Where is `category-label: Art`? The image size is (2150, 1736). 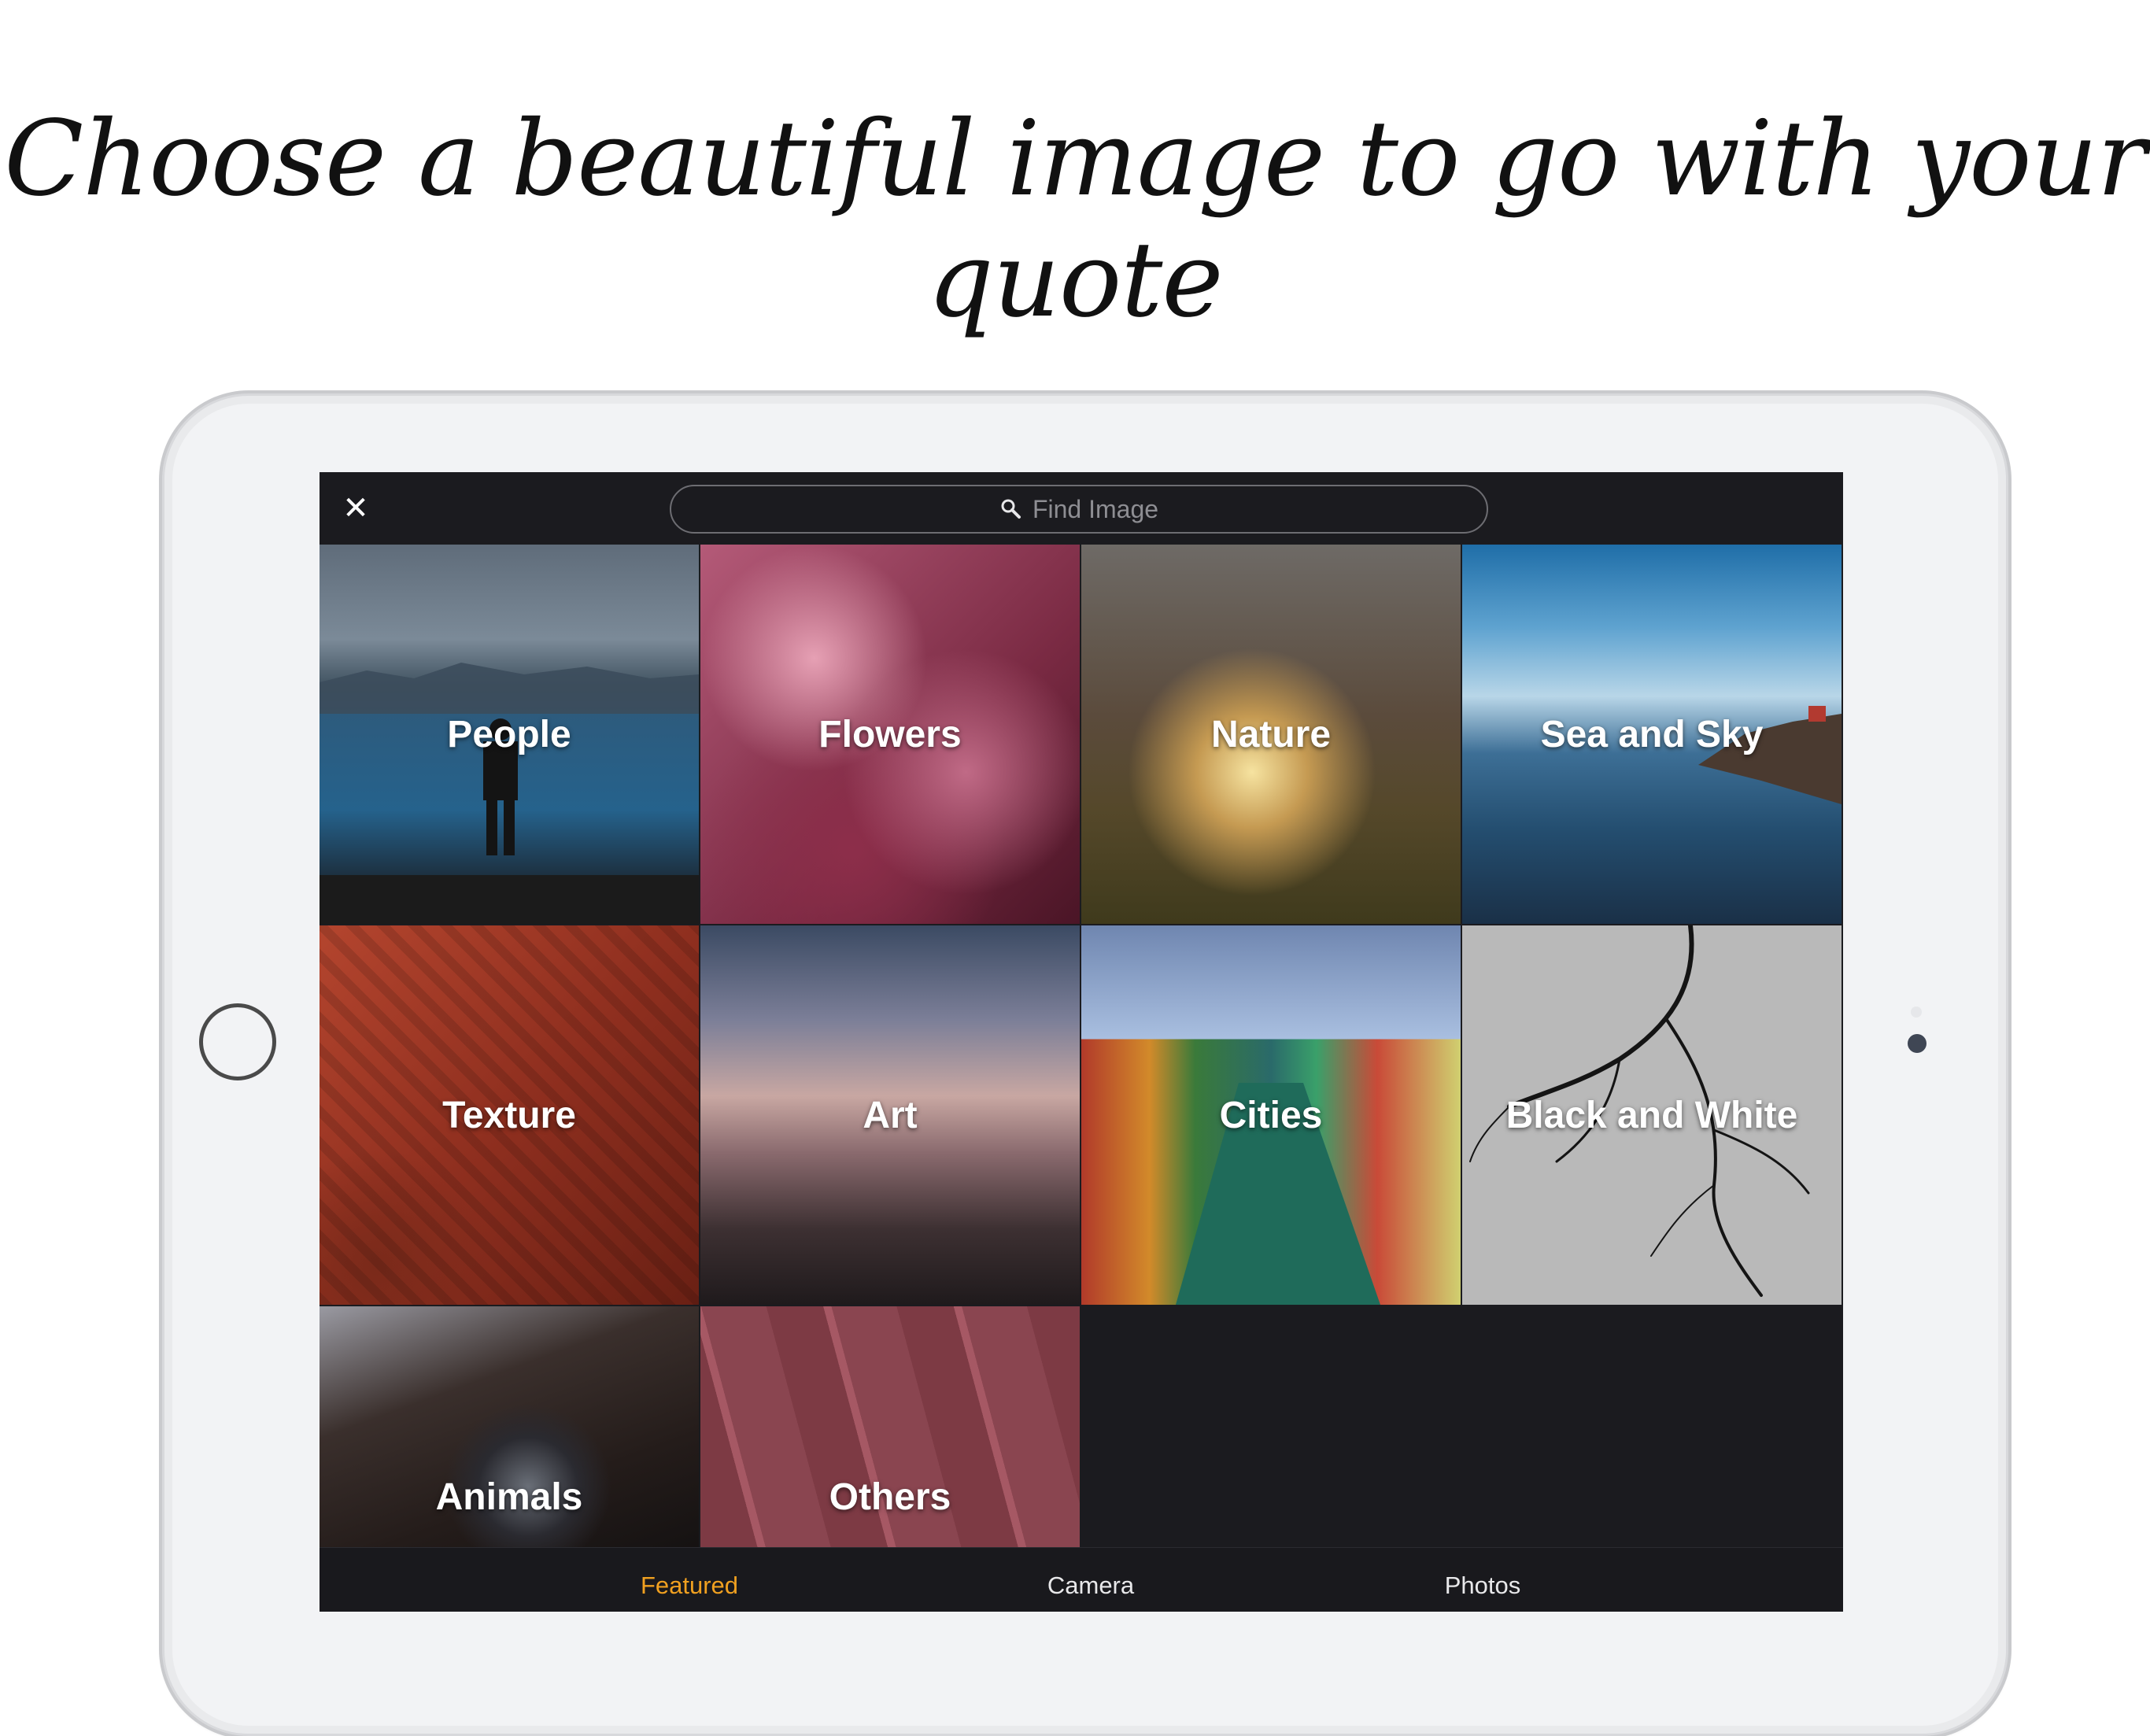
category-label: Art is located at coordinates (890, 1115).